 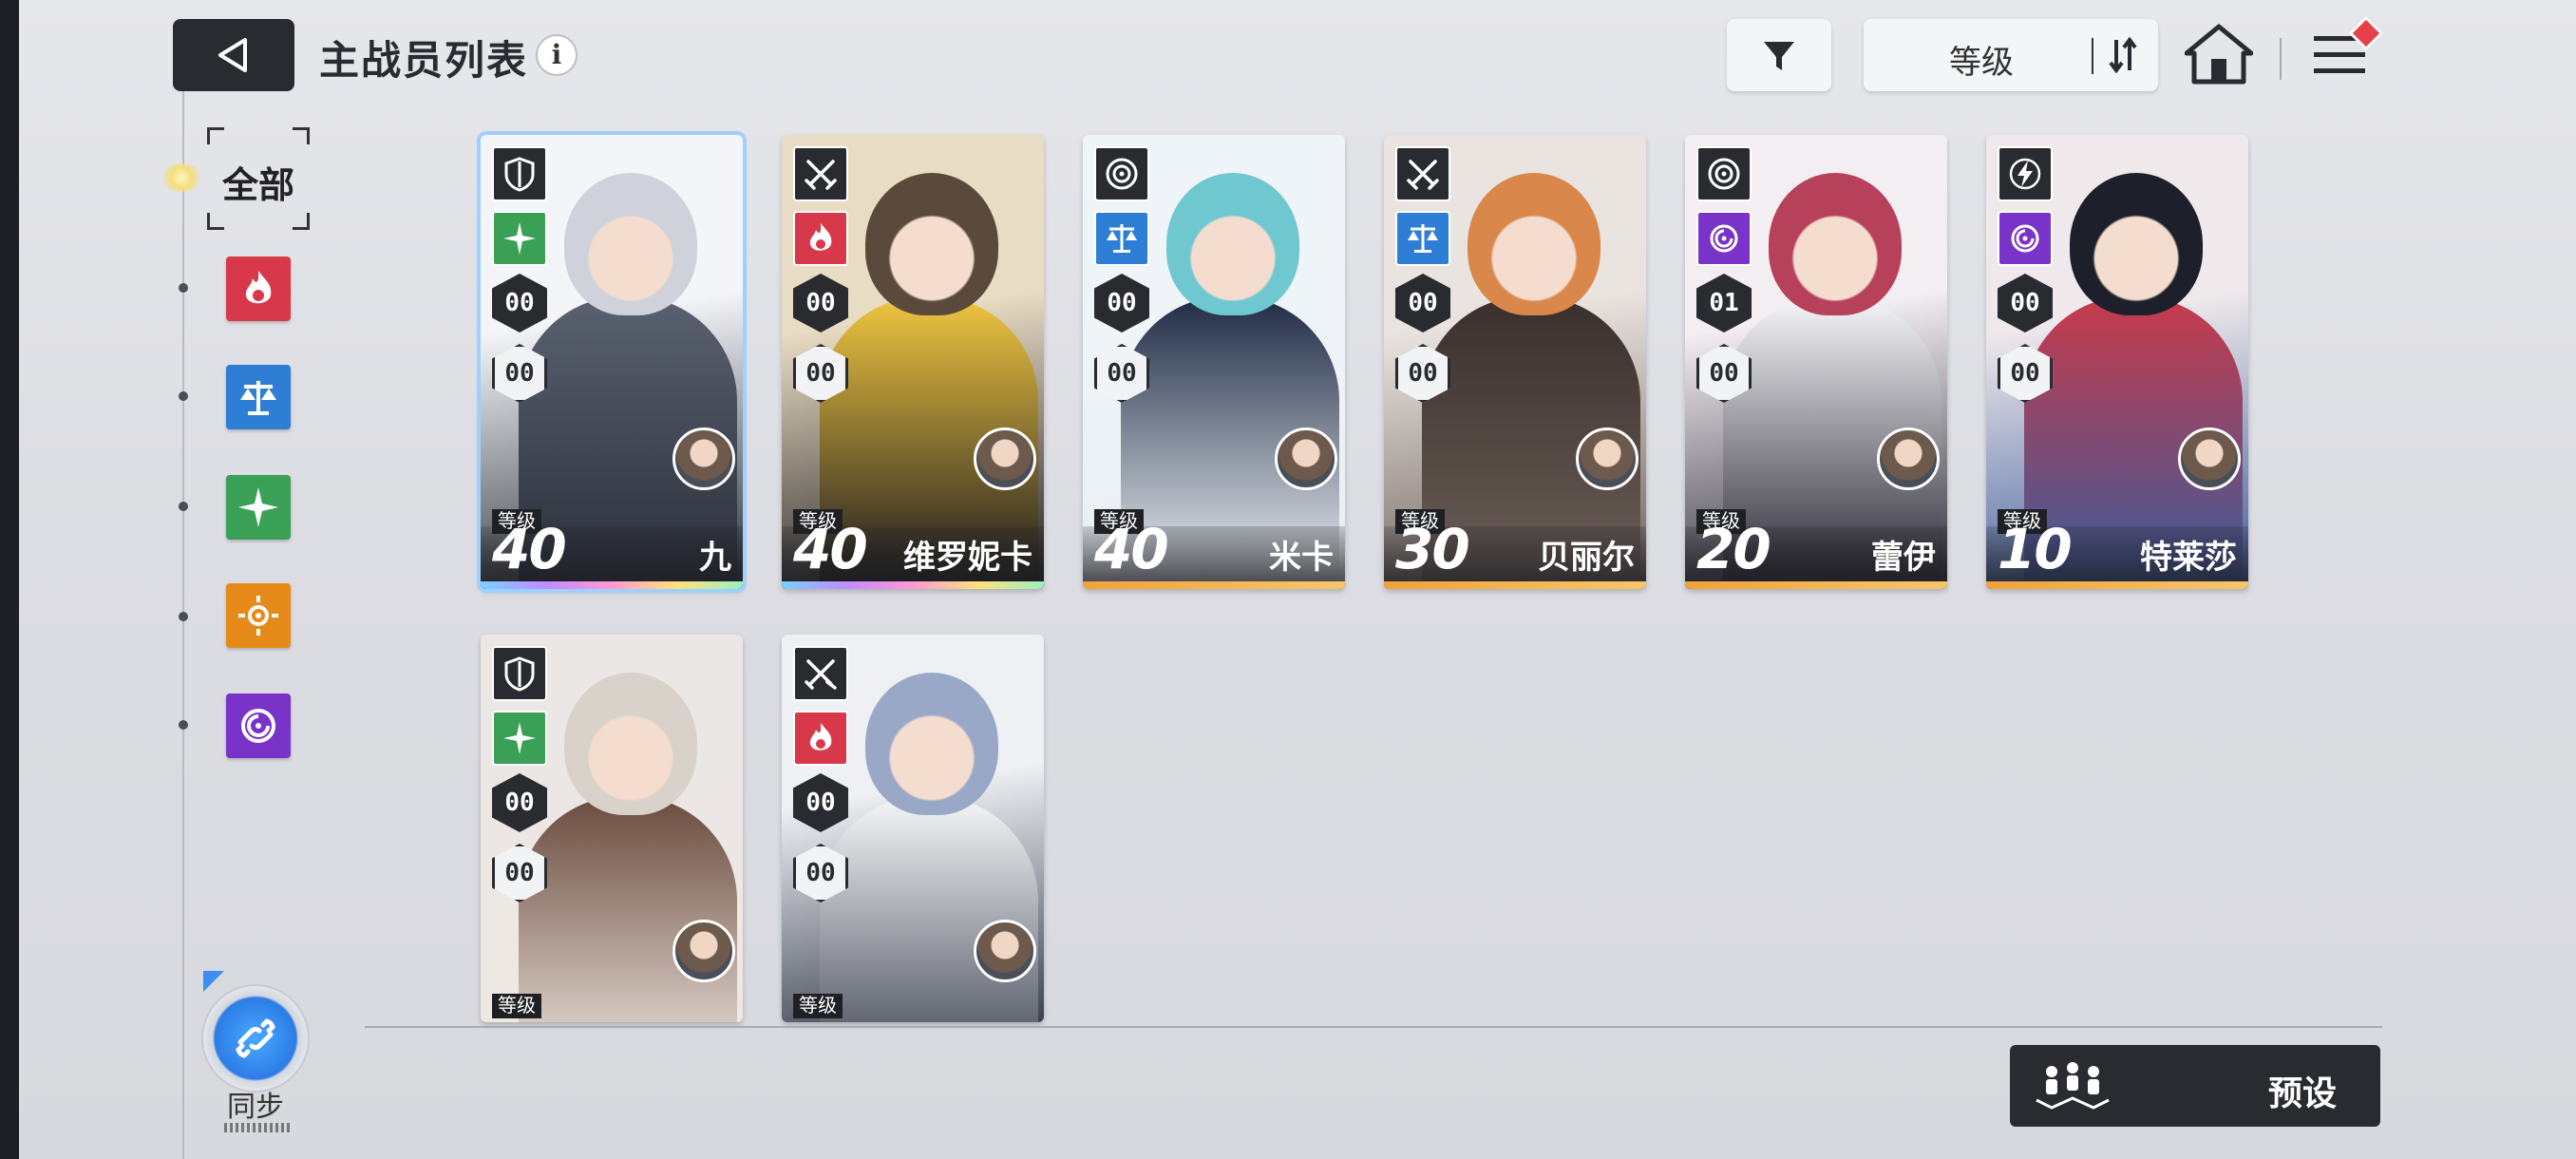 I want to click on character-name: 特莱莎, so click(x=2188, y=558).